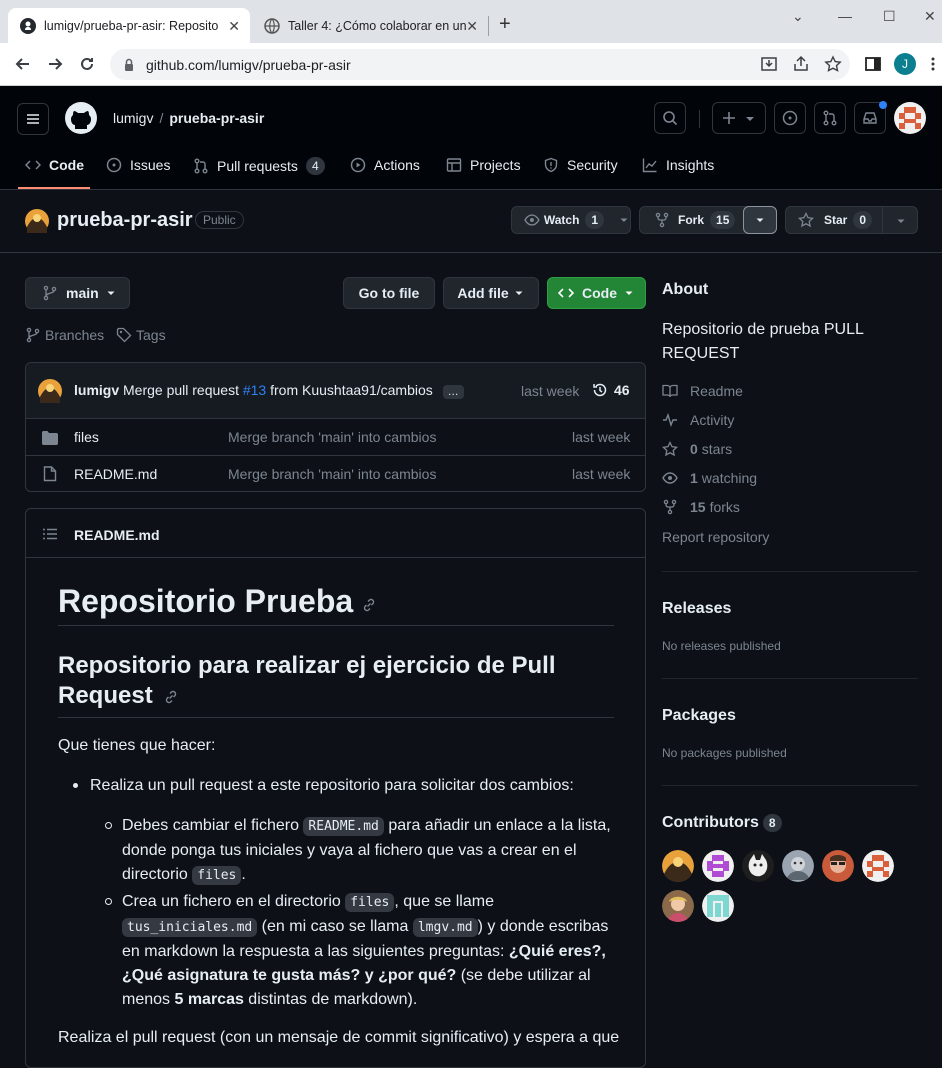 This screenshot has width=942, height=1068. What do you see at coordinates (699, 119) in the screenshot?
I see `header-divider` at bounding box center [699, 119].